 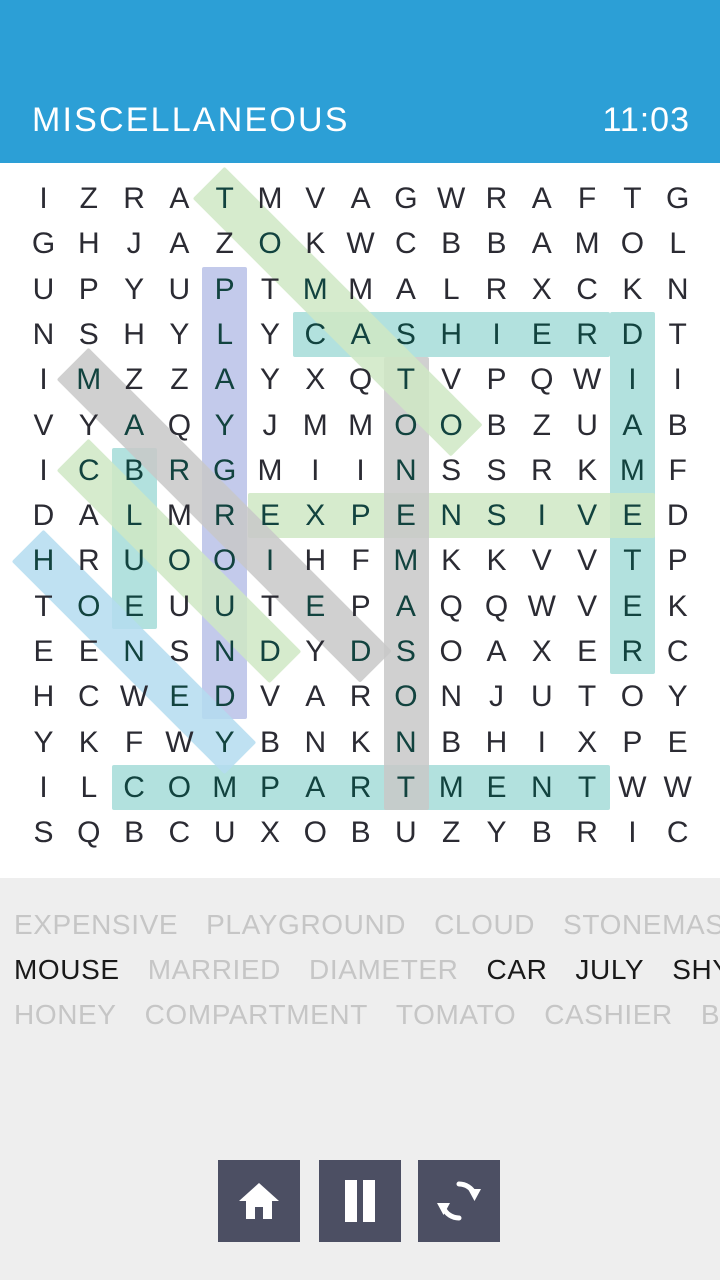 What do you see at coordinates (360, 1201) in the screenshot?
I see `pause-button` at bounding box center [360, 1201].